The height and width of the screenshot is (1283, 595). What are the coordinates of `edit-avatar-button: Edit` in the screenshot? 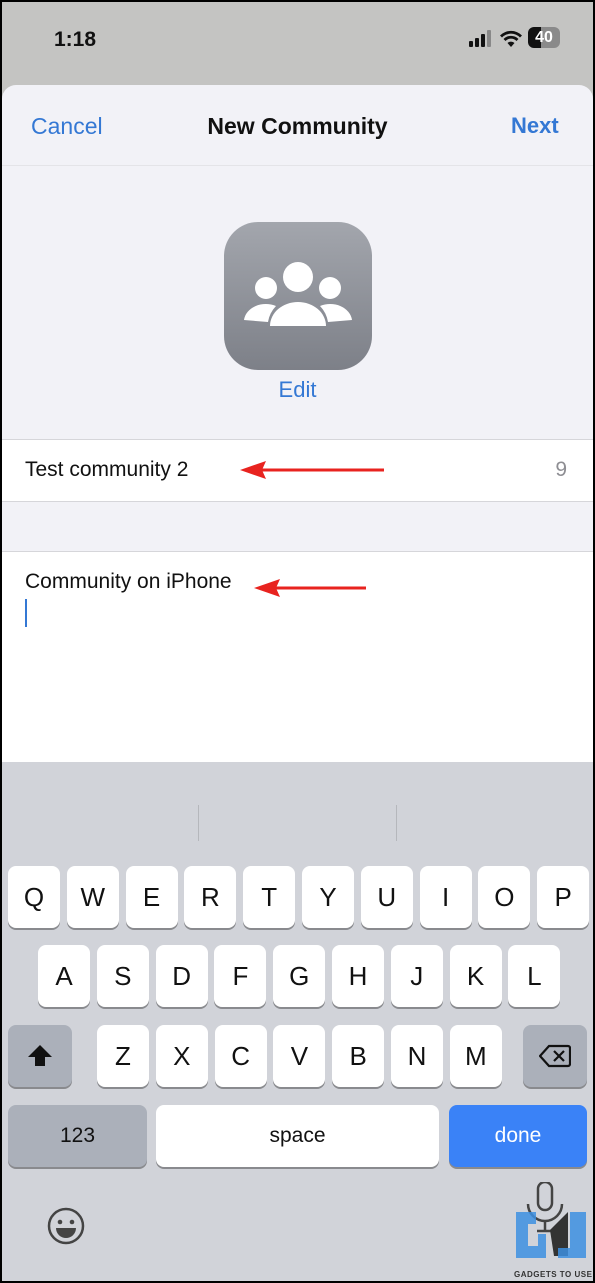 It's located at (297, 390).